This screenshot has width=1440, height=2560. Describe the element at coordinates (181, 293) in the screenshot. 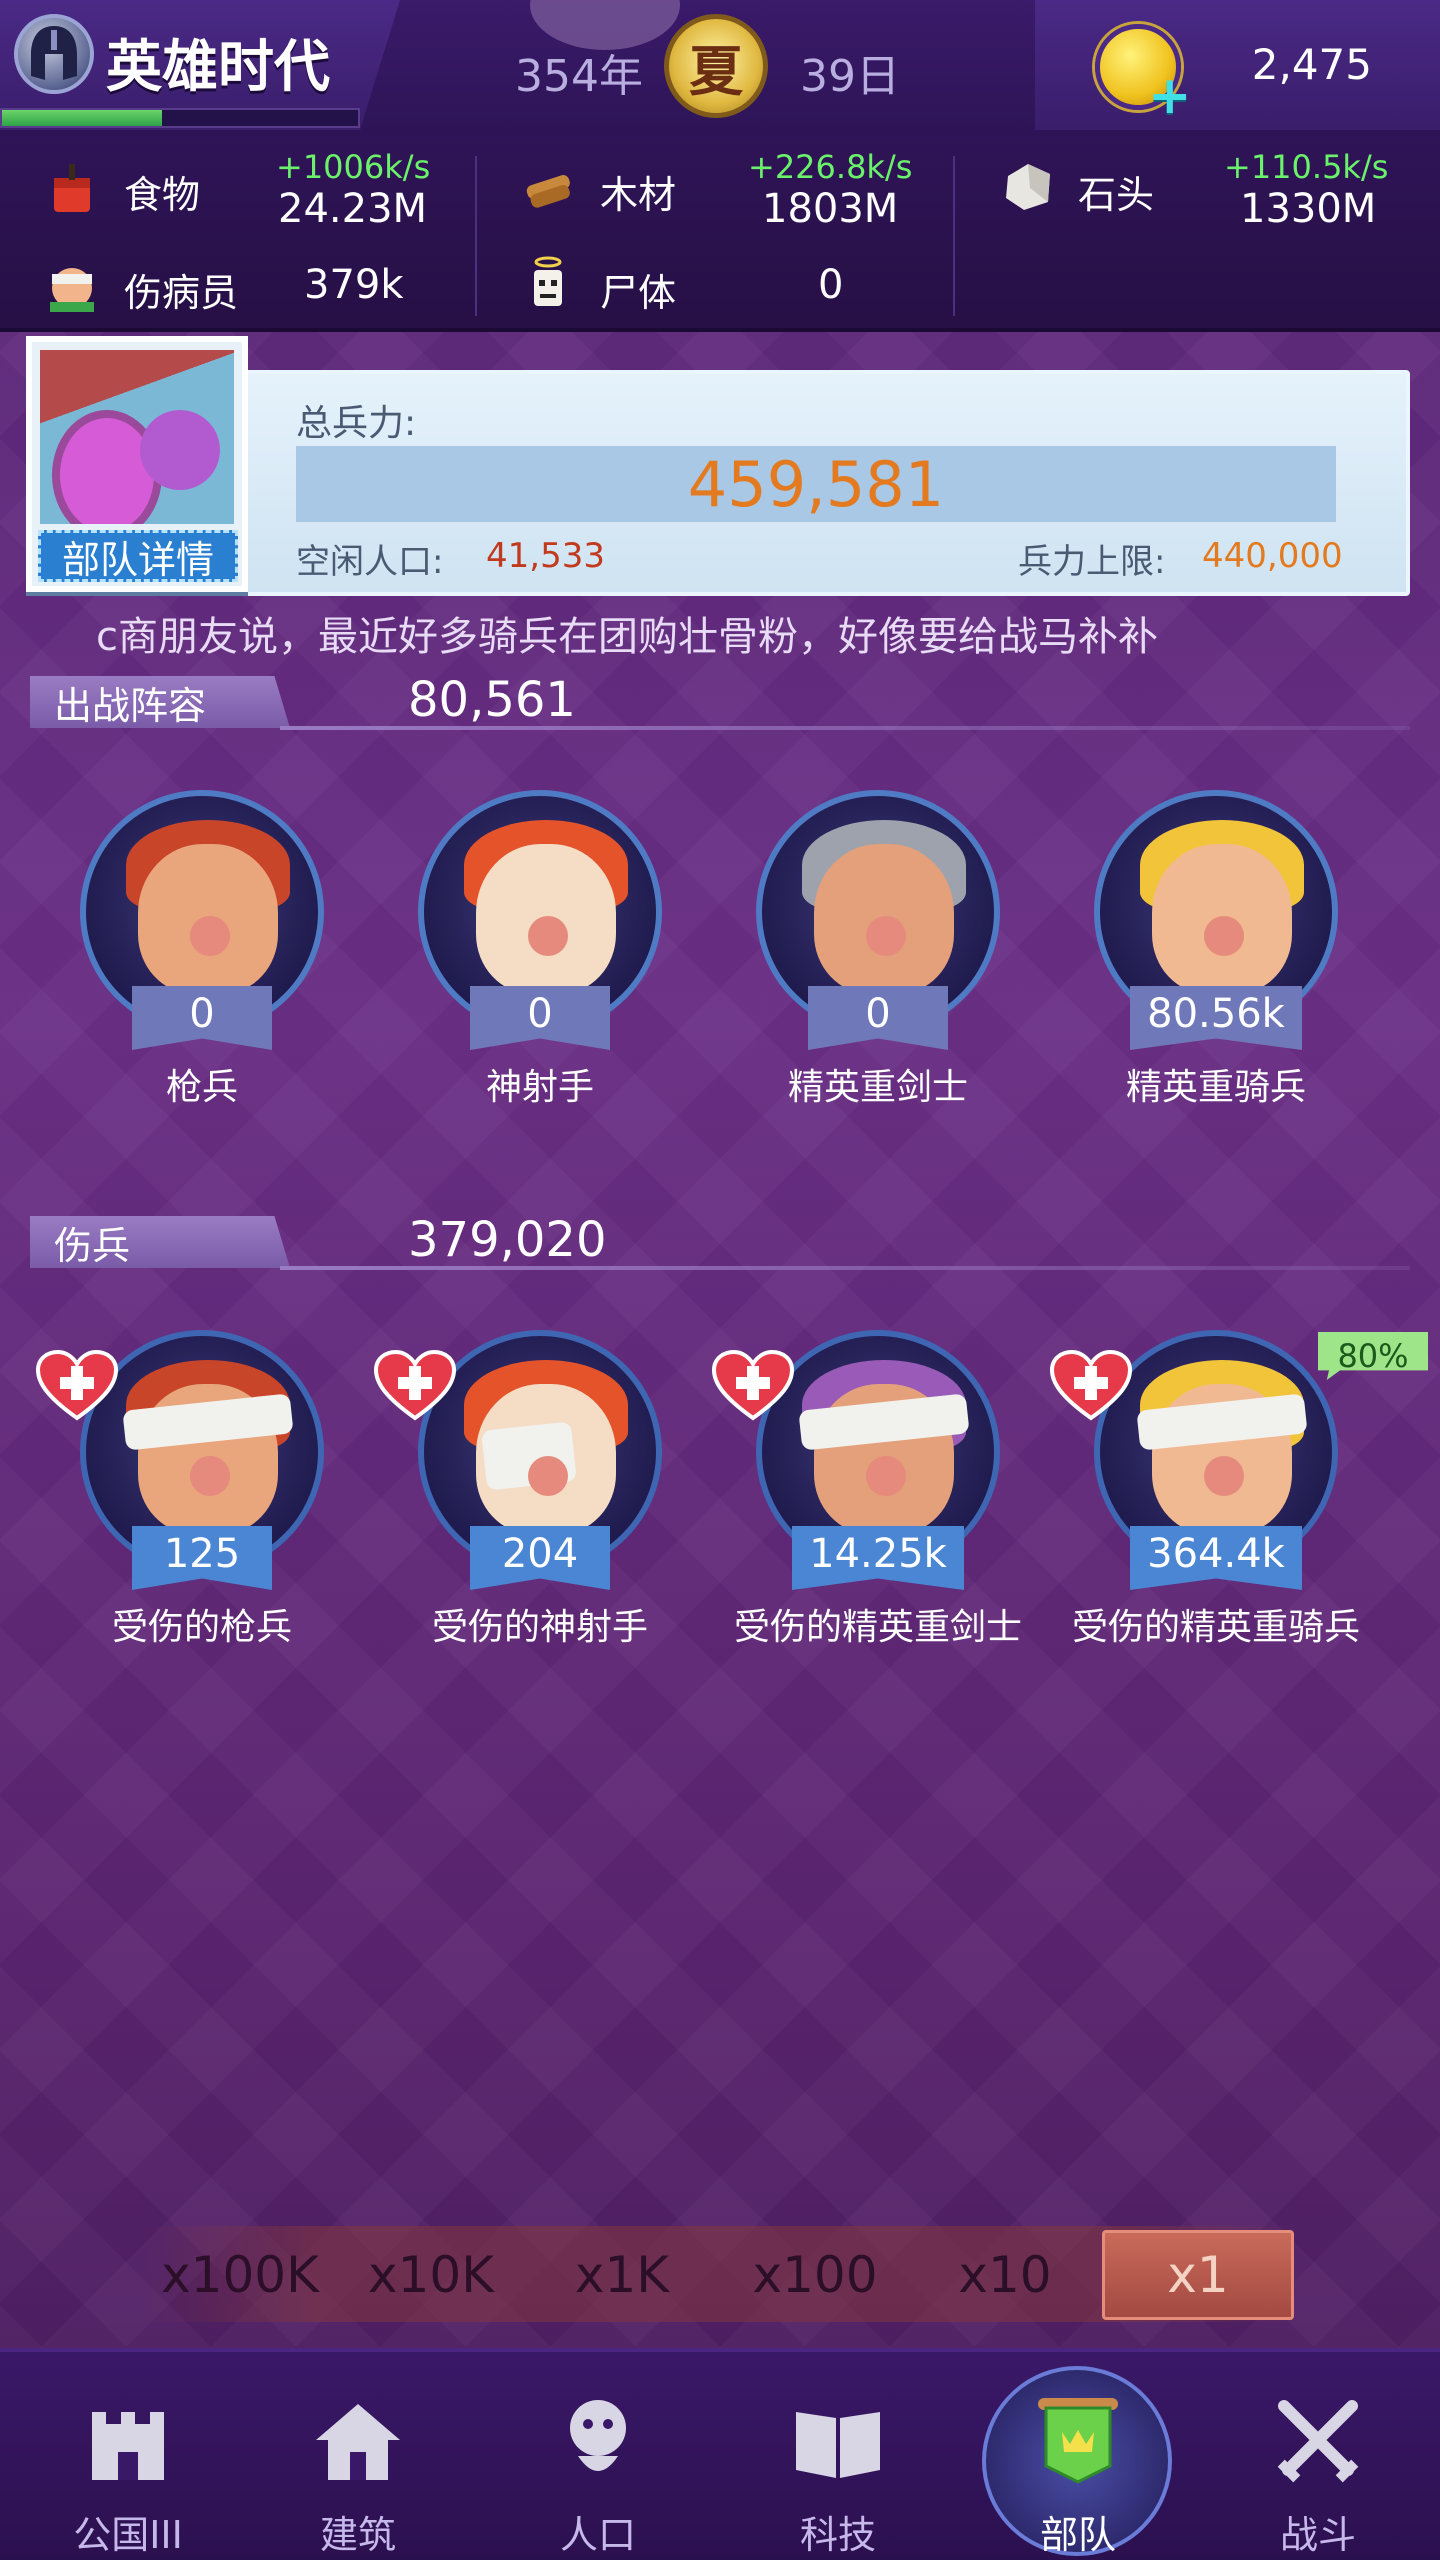

I see `wounded-label: 伤病员` at that location.